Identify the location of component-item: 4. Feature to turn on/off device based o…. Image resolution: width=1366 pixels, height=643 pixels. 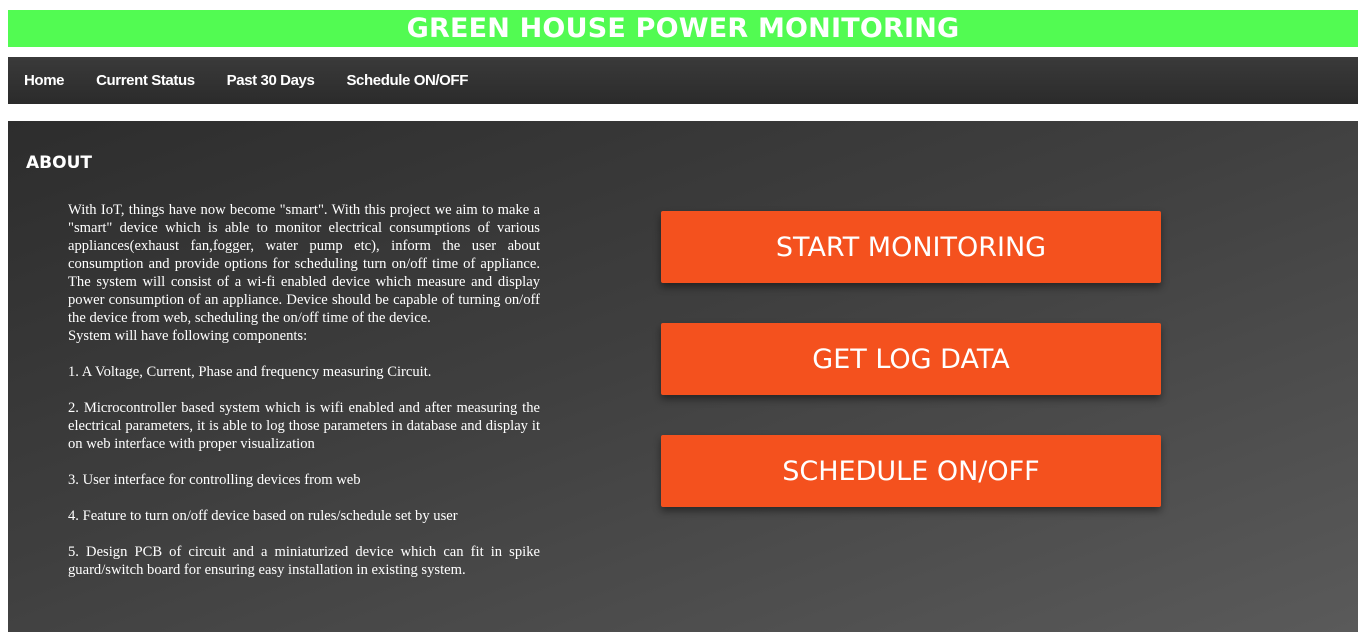
(263, 516).